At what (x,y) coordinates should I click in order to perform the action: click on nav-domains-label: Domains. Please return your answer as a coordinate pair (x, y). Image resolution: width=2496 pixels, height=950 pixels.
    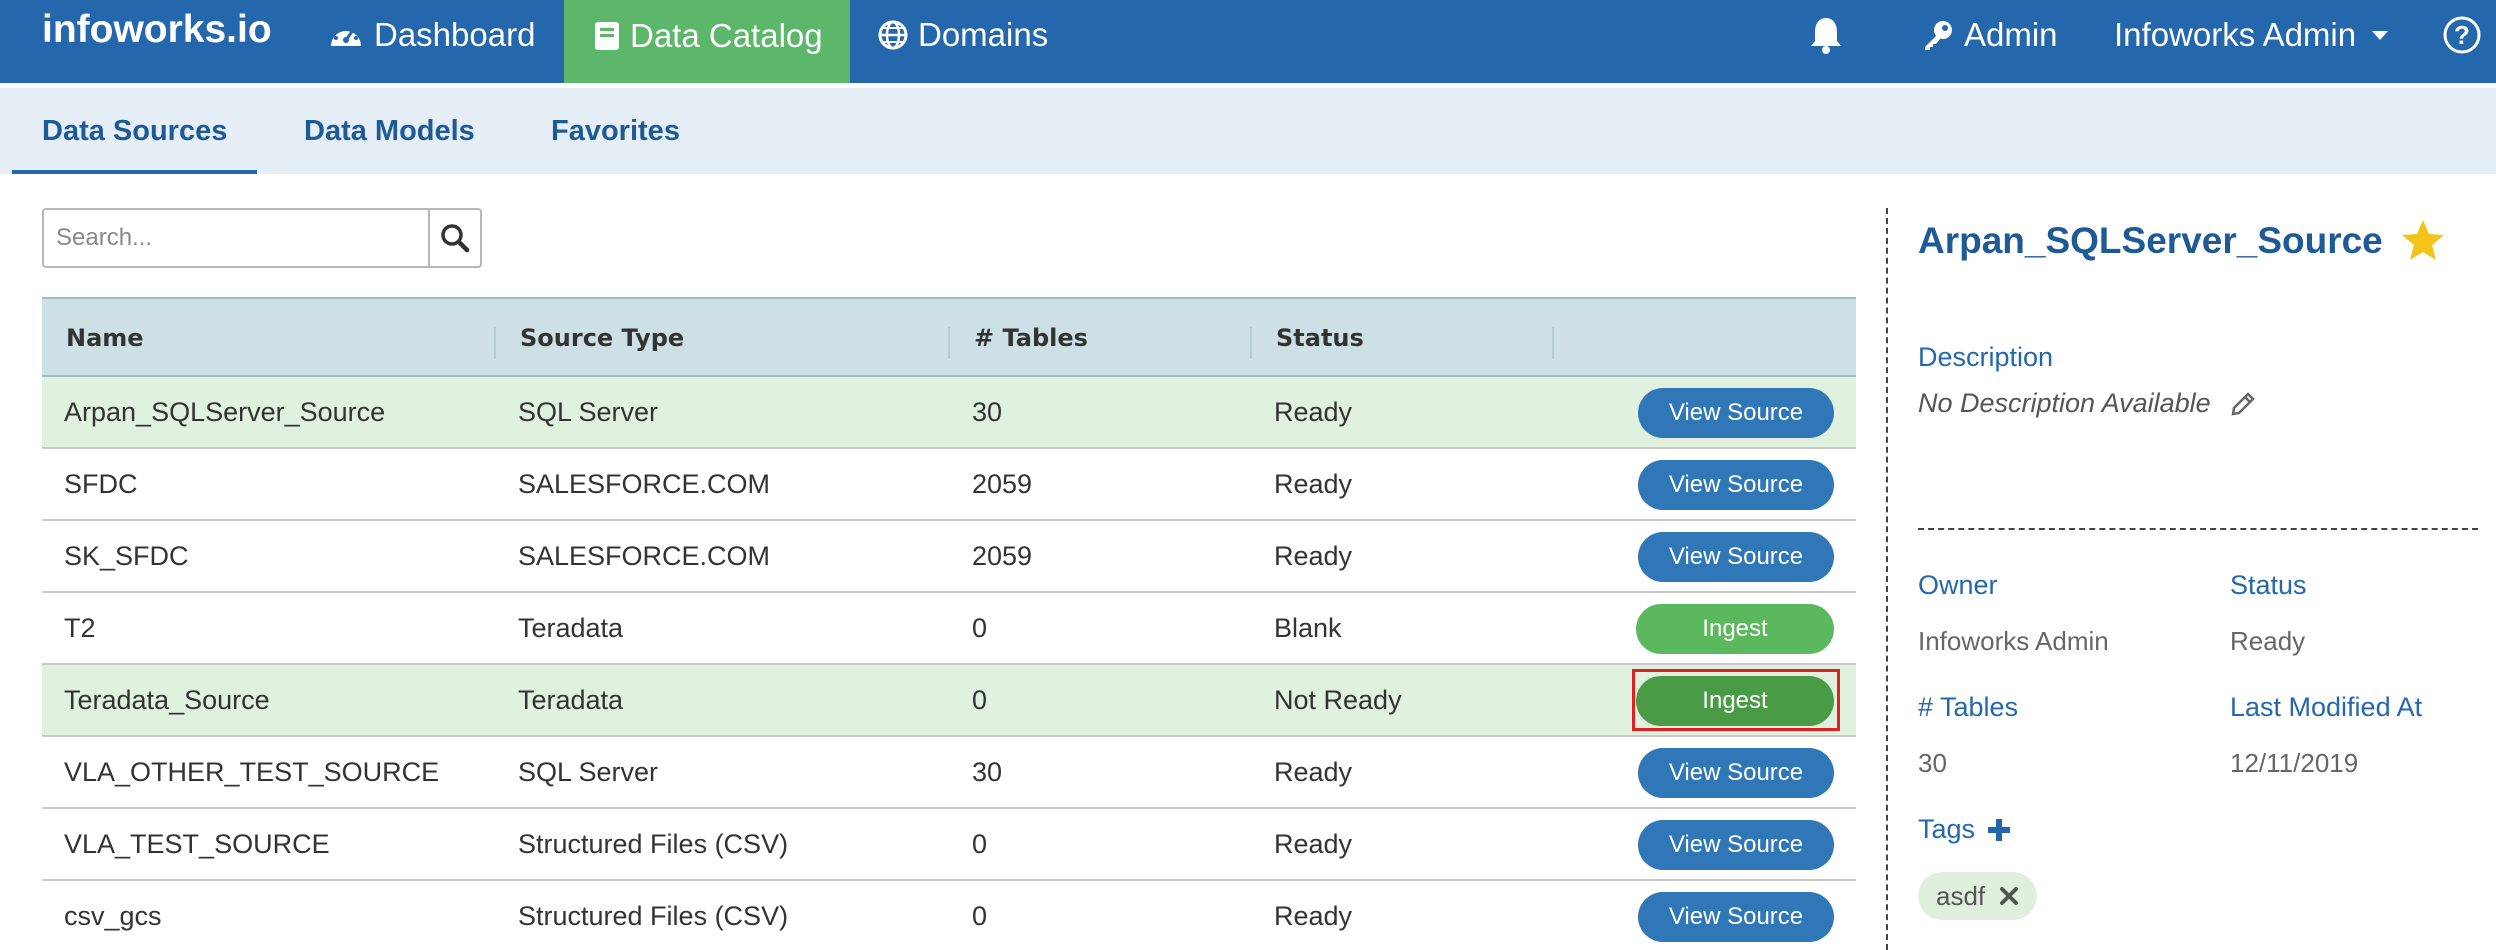
    Looking at the image, I should click on (983, 34).